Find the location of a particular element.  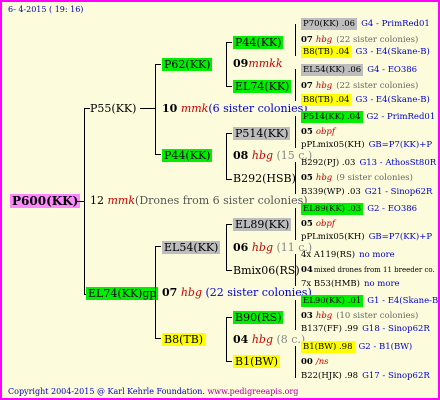

queen-bmix06: Bmix06(RS) is located at coordinates (266, 270).